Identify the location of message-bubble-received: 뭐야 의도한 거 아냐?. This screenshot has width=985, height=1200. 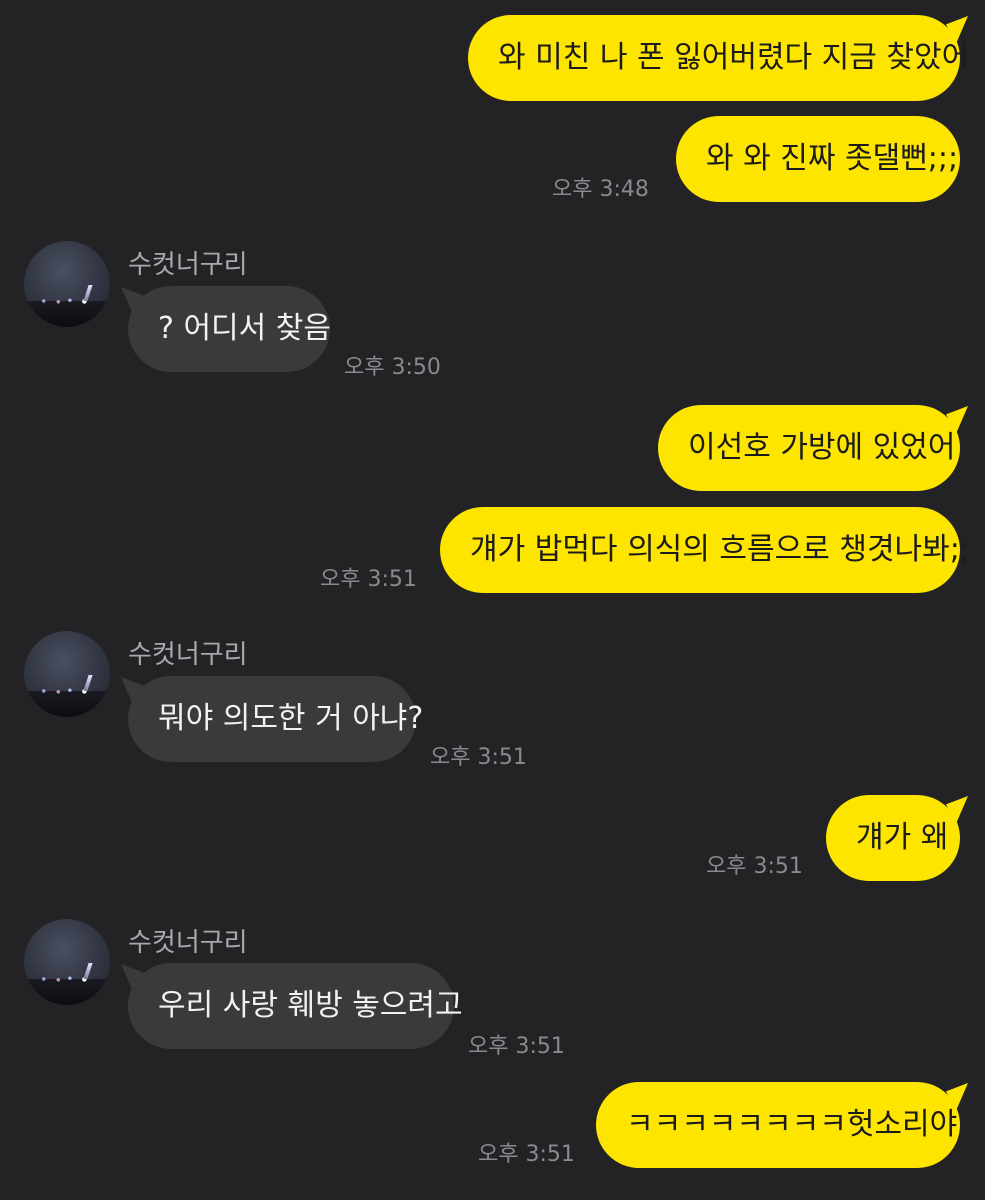
(275, 719).